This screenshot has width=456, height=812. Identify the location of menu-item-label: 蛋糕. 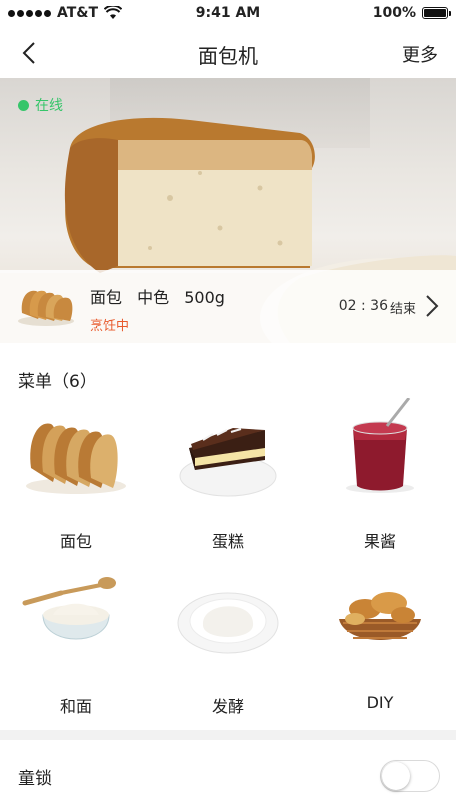
(227, 541).